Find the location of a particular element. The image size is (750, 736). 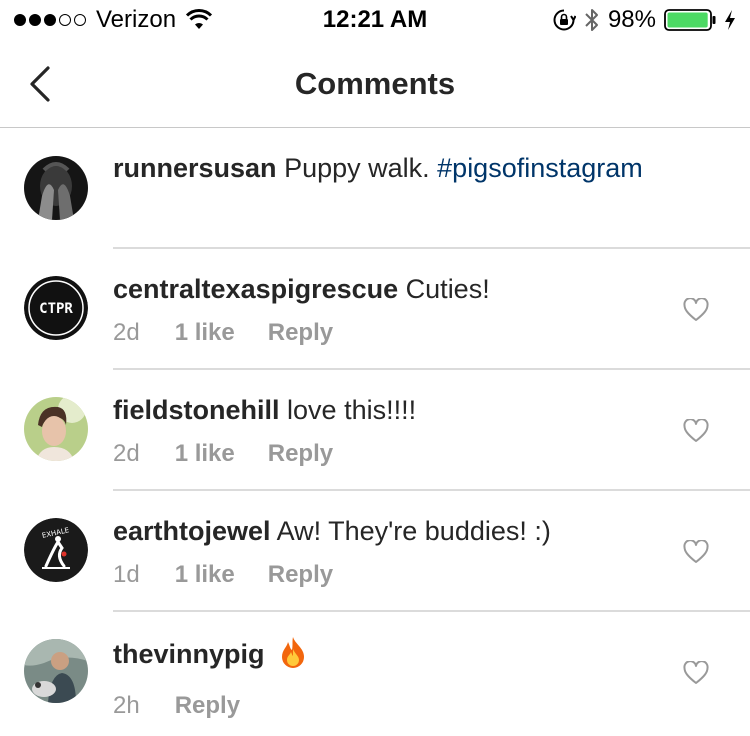

avatar-image: EXHALE is located at coordinates (56, 550).